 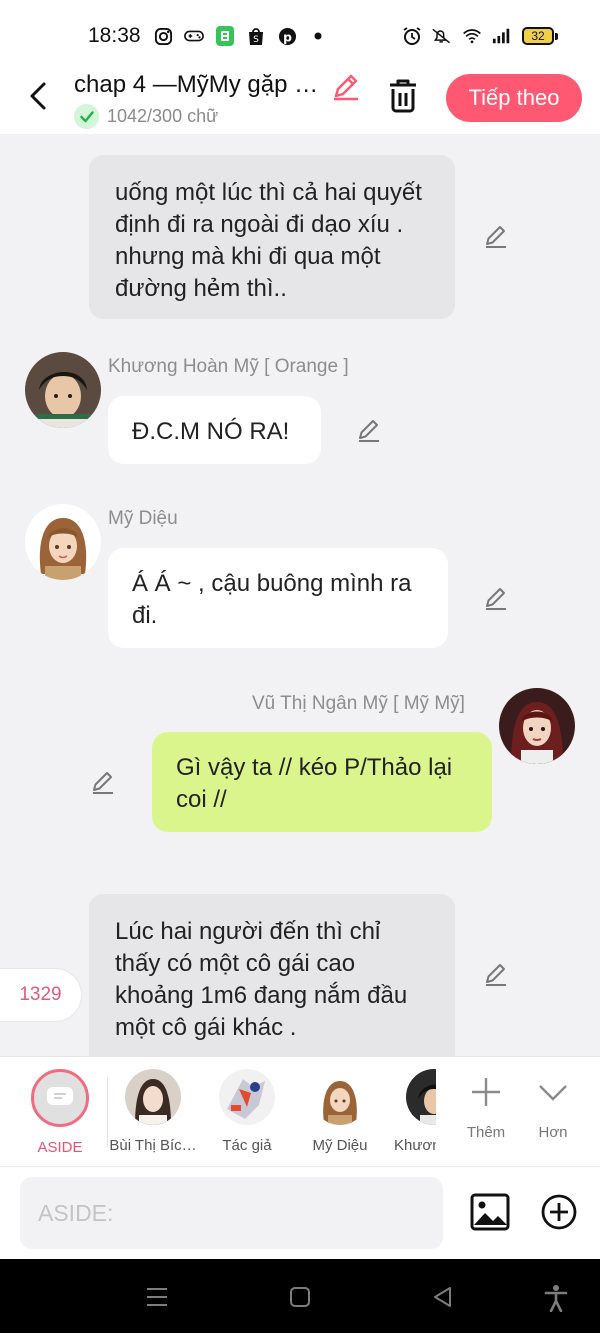 I want to click on character-item: Mỹ Diệu, so click(x=340, y=1111).